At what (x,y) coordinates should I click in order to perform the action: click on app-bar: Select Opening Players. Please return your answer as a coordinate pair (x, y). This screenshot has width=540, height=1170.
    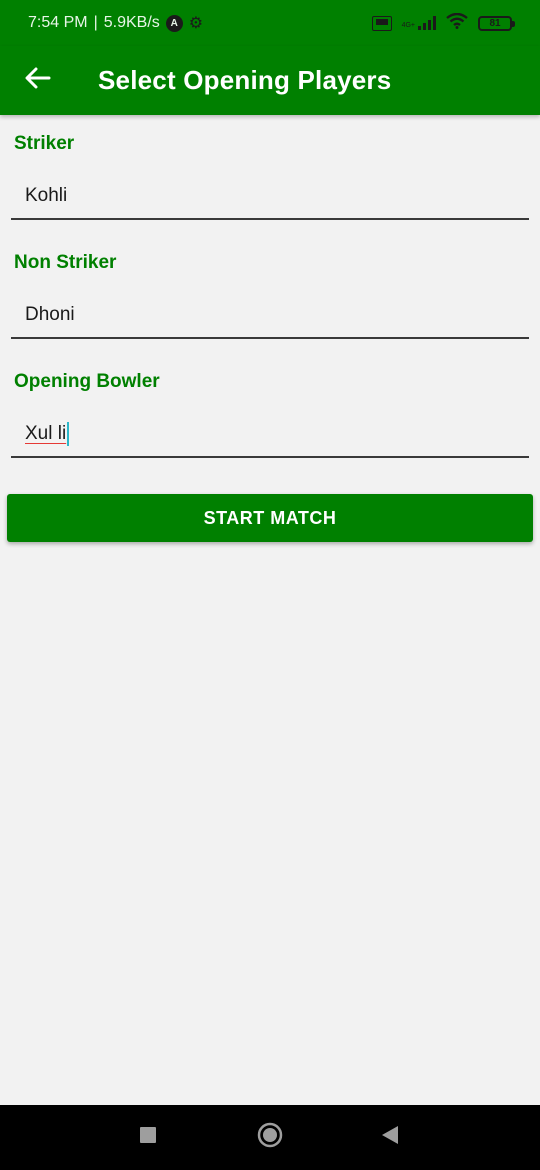
    Looking at the image, I should click on (270, 80).